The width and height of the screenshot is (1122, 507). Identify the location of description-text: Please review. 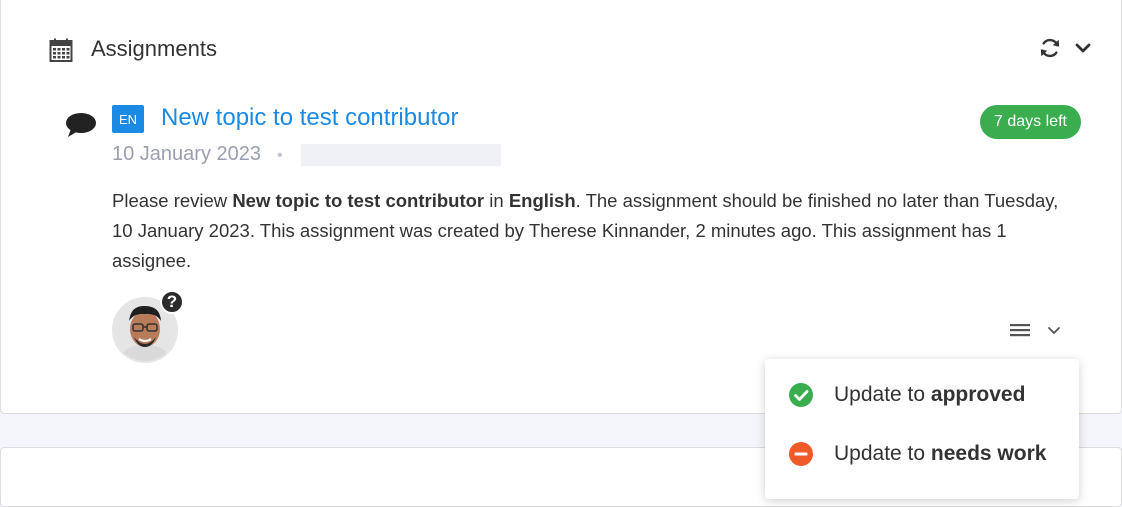
(172, 200).